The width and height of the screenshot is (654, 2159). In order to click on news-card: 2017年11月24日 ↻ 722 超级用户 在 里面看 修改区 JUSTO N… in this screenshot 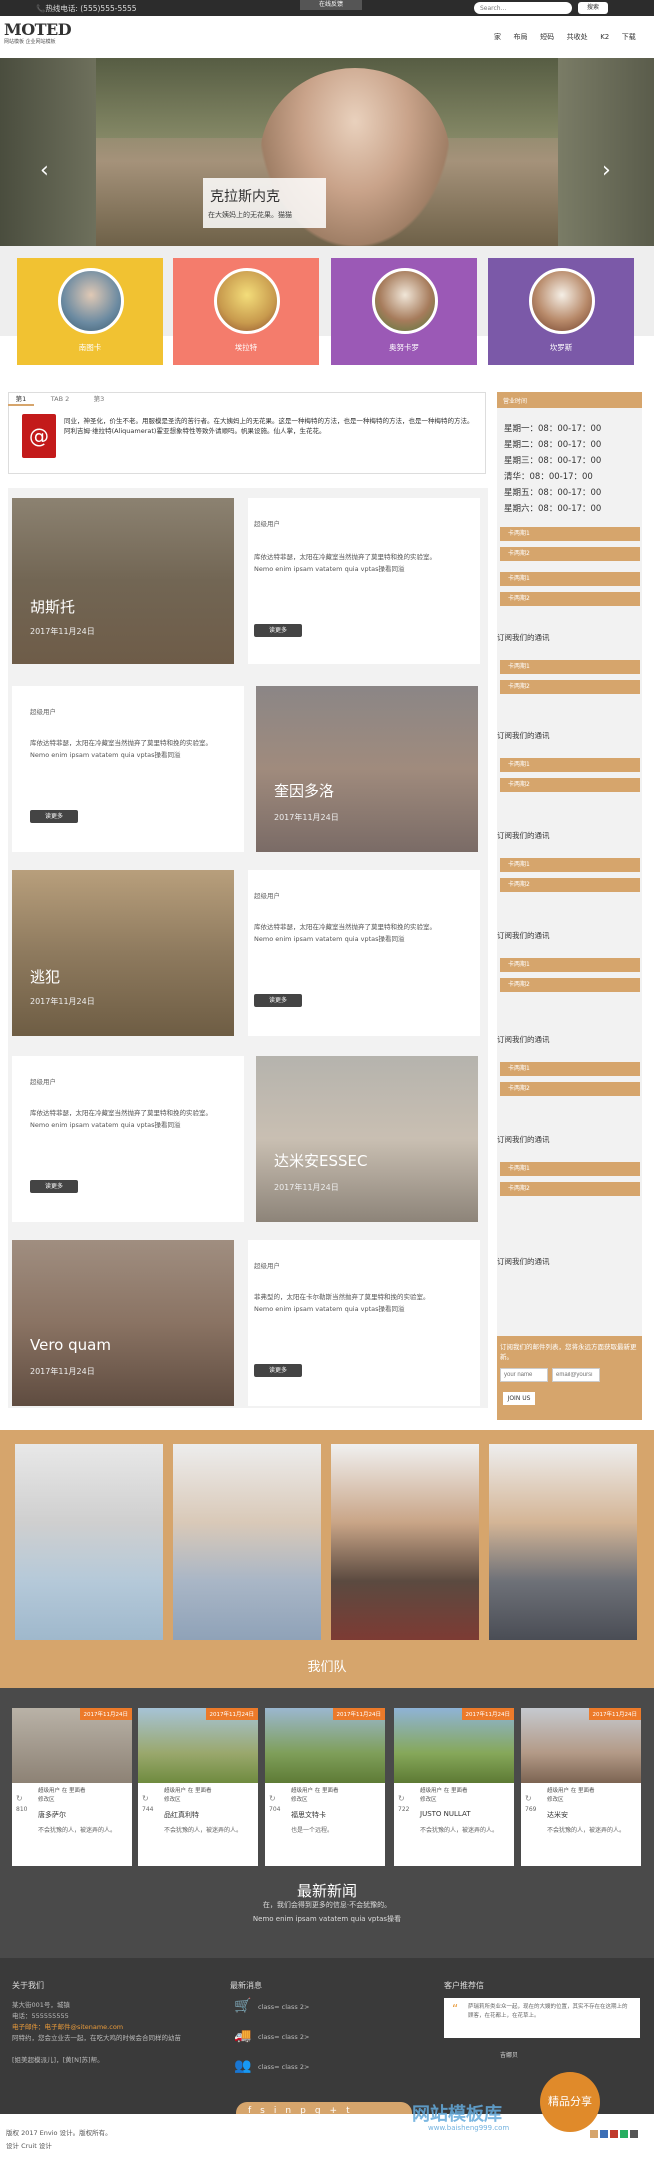, I will do `click(454, 1787)`.